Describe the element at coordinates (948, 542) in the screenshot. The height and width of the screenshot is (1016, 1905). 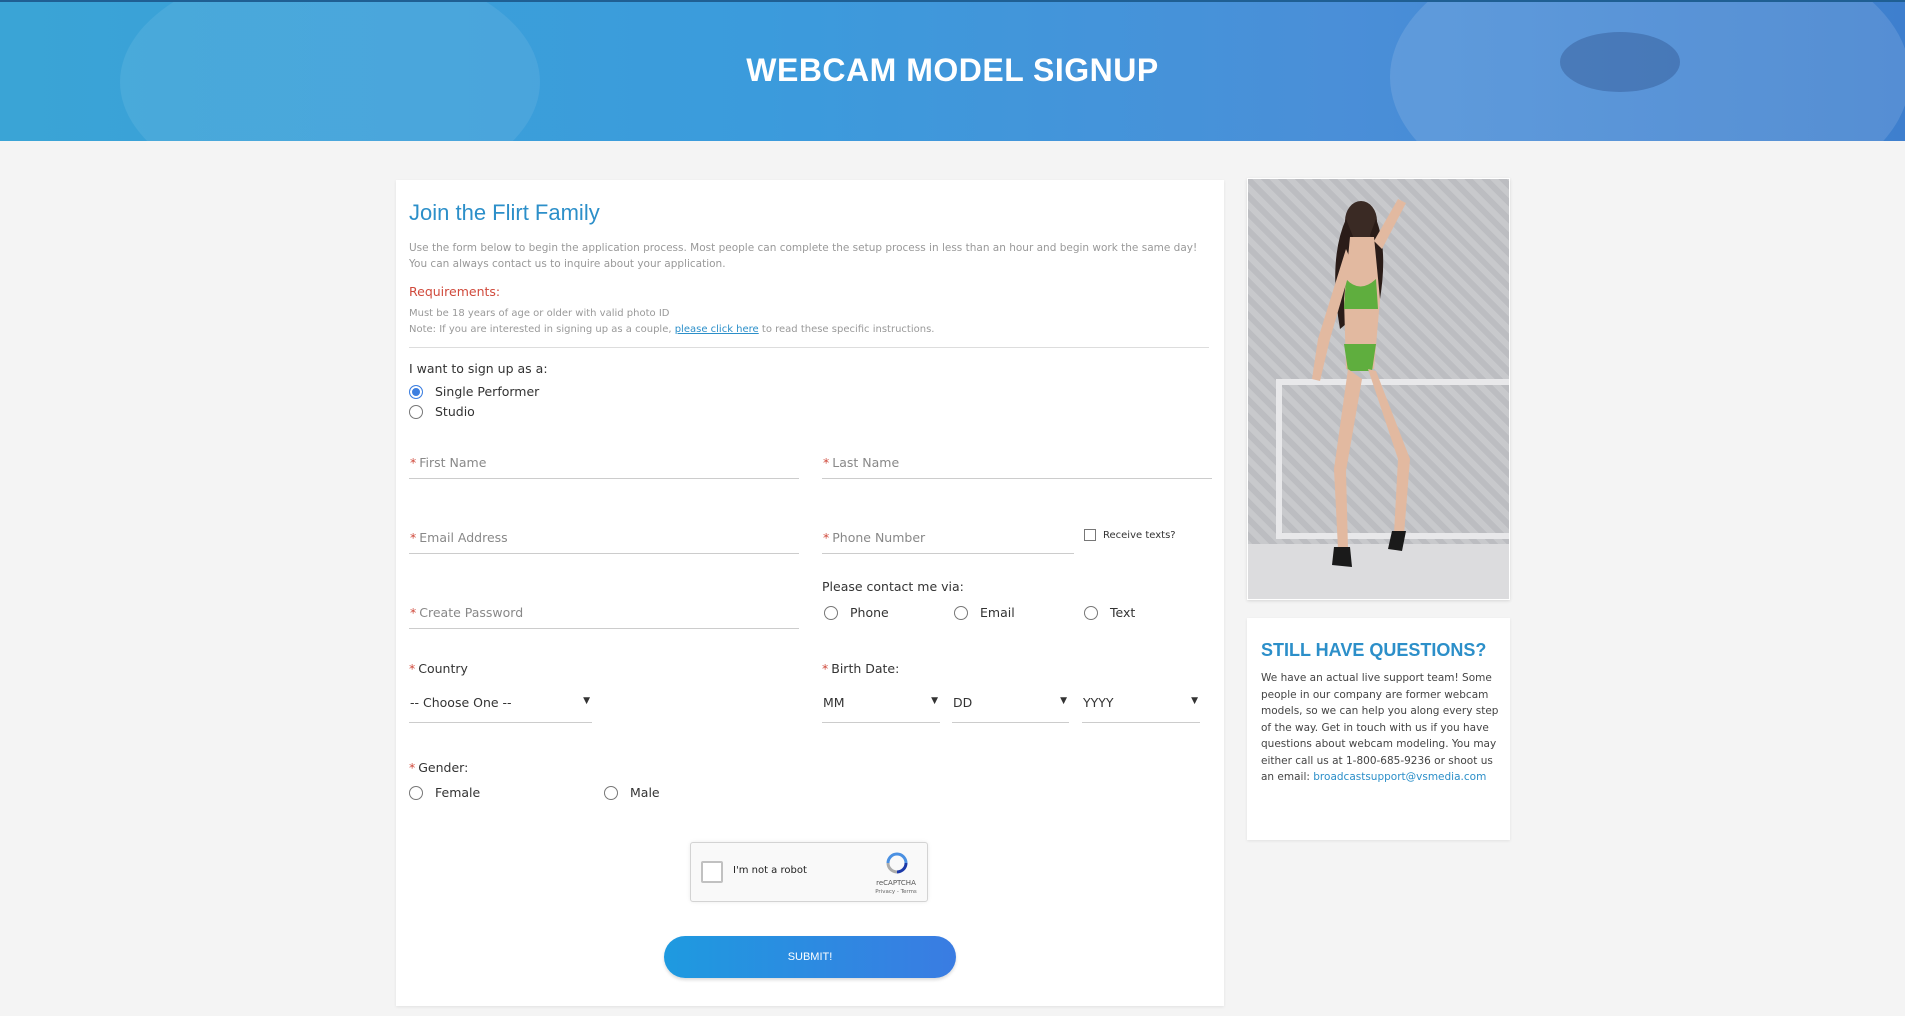
I see `phone-field: * Phone Number` at that location.